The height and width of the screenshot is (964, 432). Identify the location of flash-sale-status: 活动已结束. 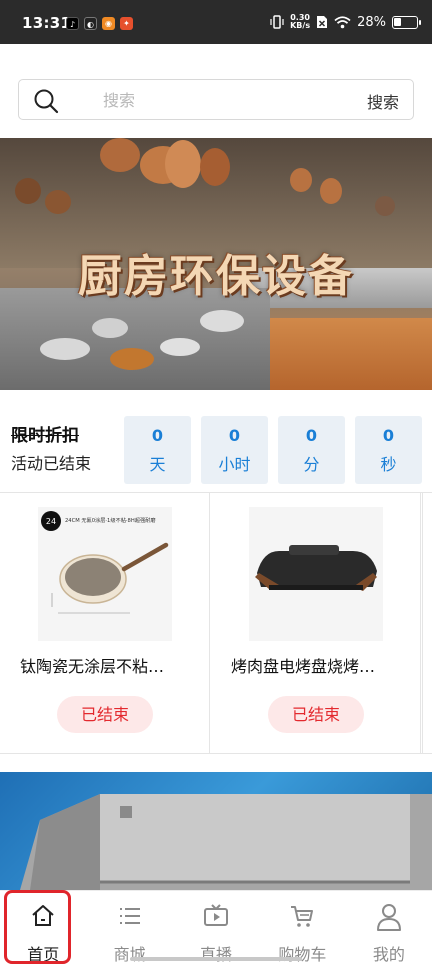
(51, 463).